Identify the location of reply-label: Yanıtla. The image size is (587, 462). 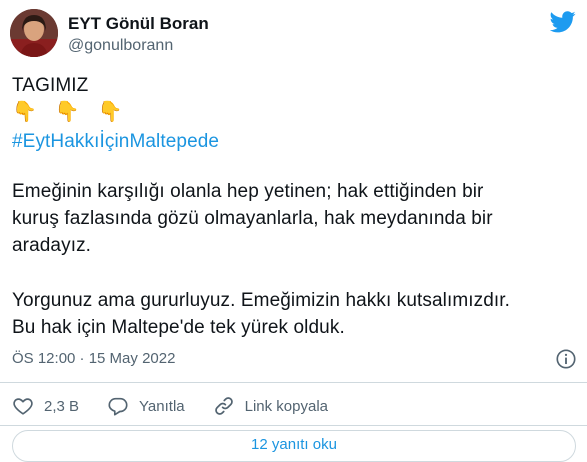
(162, 406).